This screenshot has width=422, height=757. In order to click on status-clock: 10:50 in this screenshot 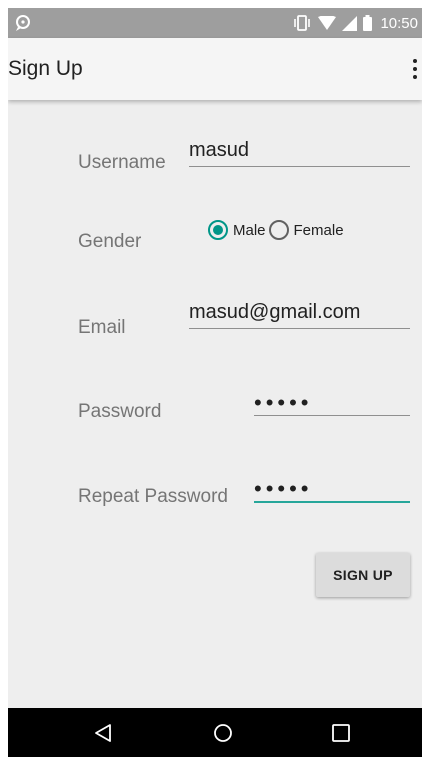, I will do `click(399, 23)`.